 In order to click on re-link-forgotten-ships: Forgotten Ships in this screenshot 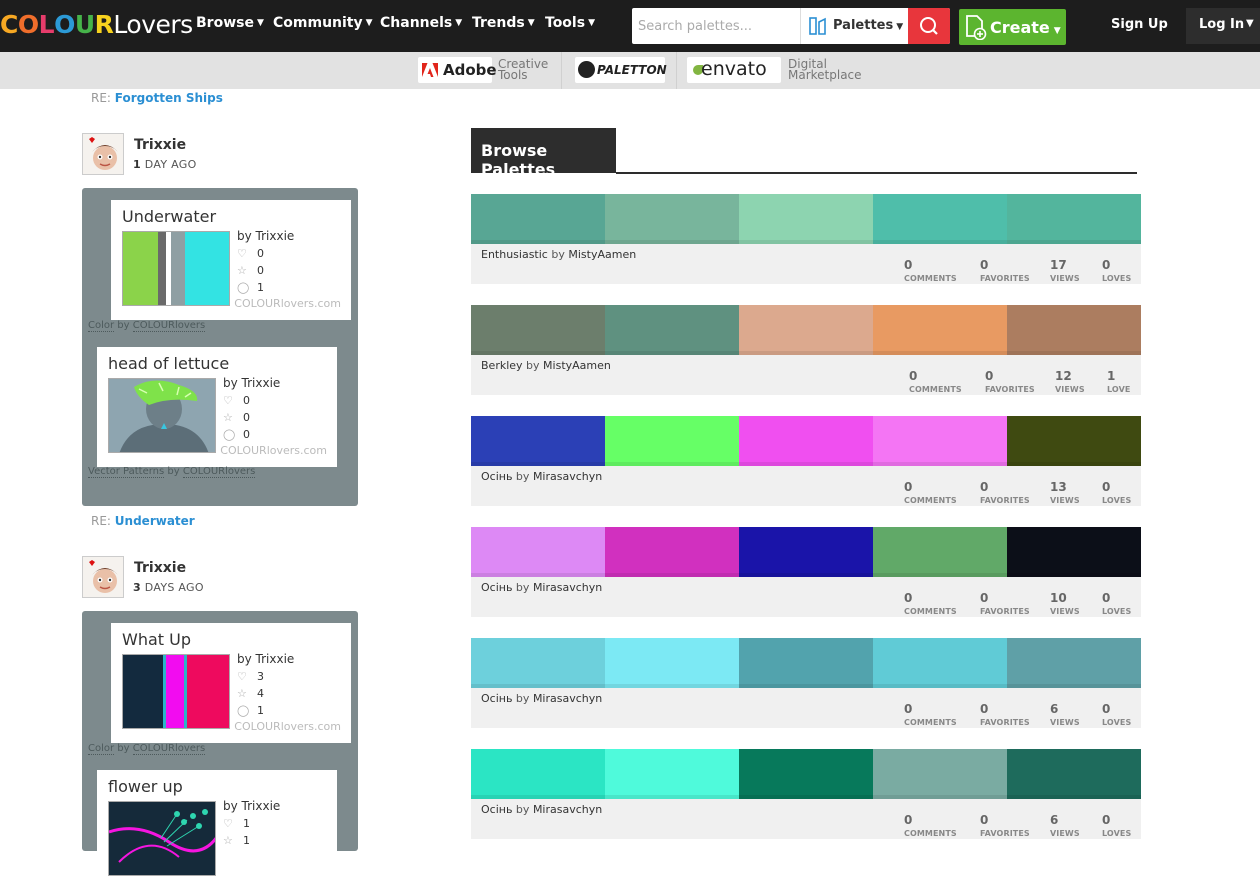, I will do `click(169, 98)`.